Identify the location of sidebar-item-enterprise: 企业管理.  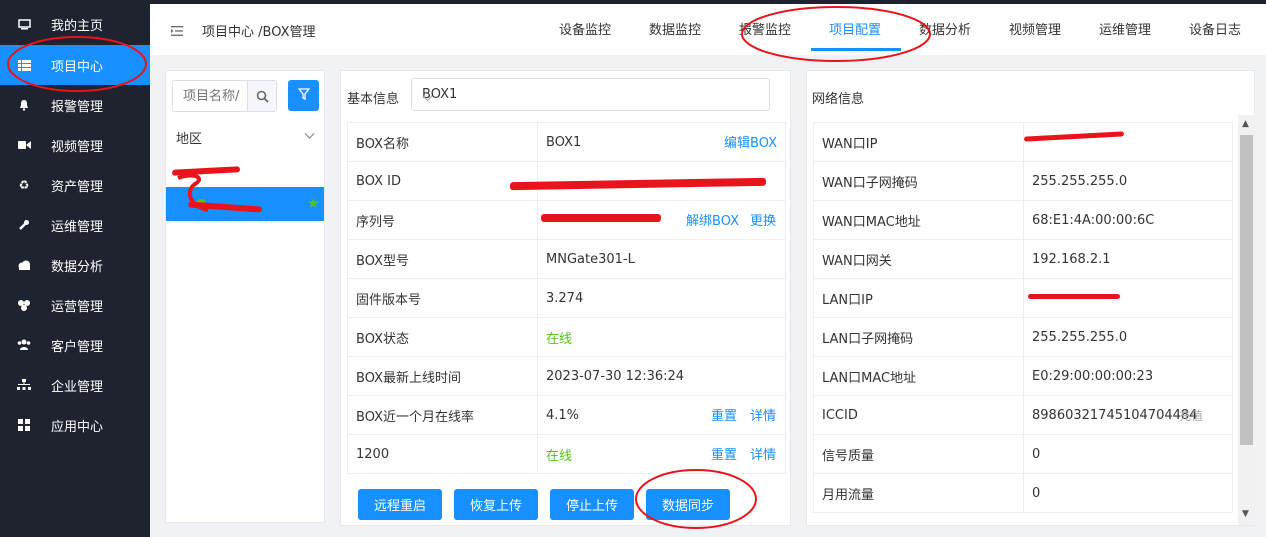
(75, 385).